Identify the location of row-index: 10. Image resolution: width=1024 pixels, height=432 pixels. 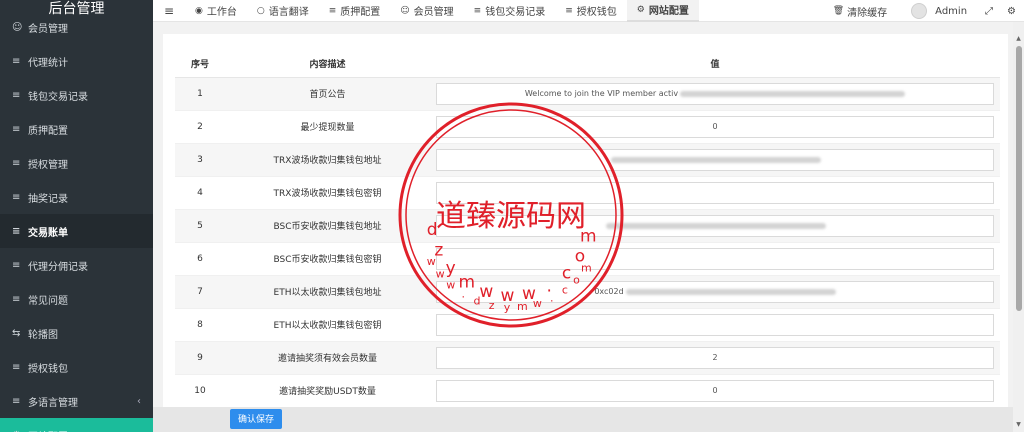
(200, 391).